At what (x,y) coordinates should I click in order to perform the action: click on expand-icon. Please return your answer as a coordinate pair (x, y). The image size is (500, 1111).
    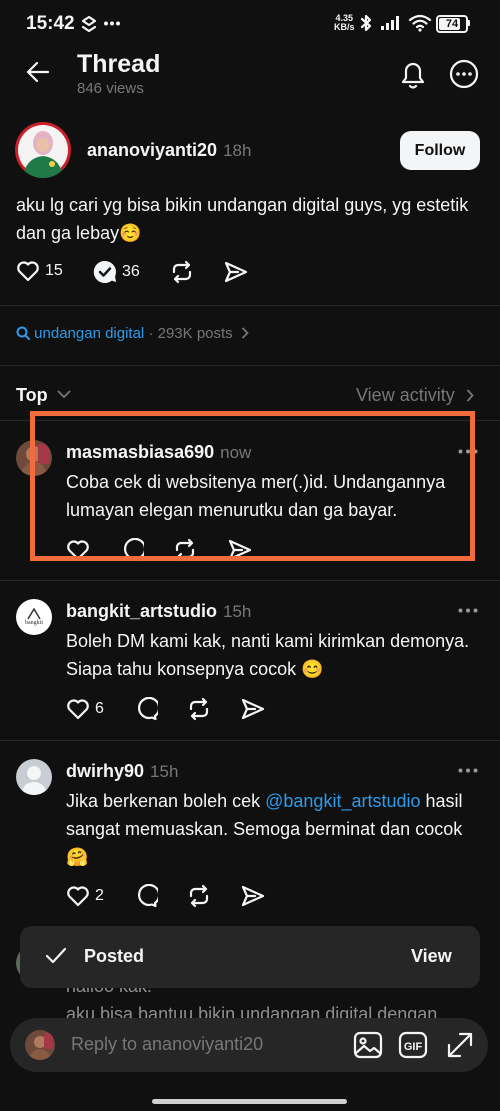
    Looking at the image, I should click on (460, 1045).